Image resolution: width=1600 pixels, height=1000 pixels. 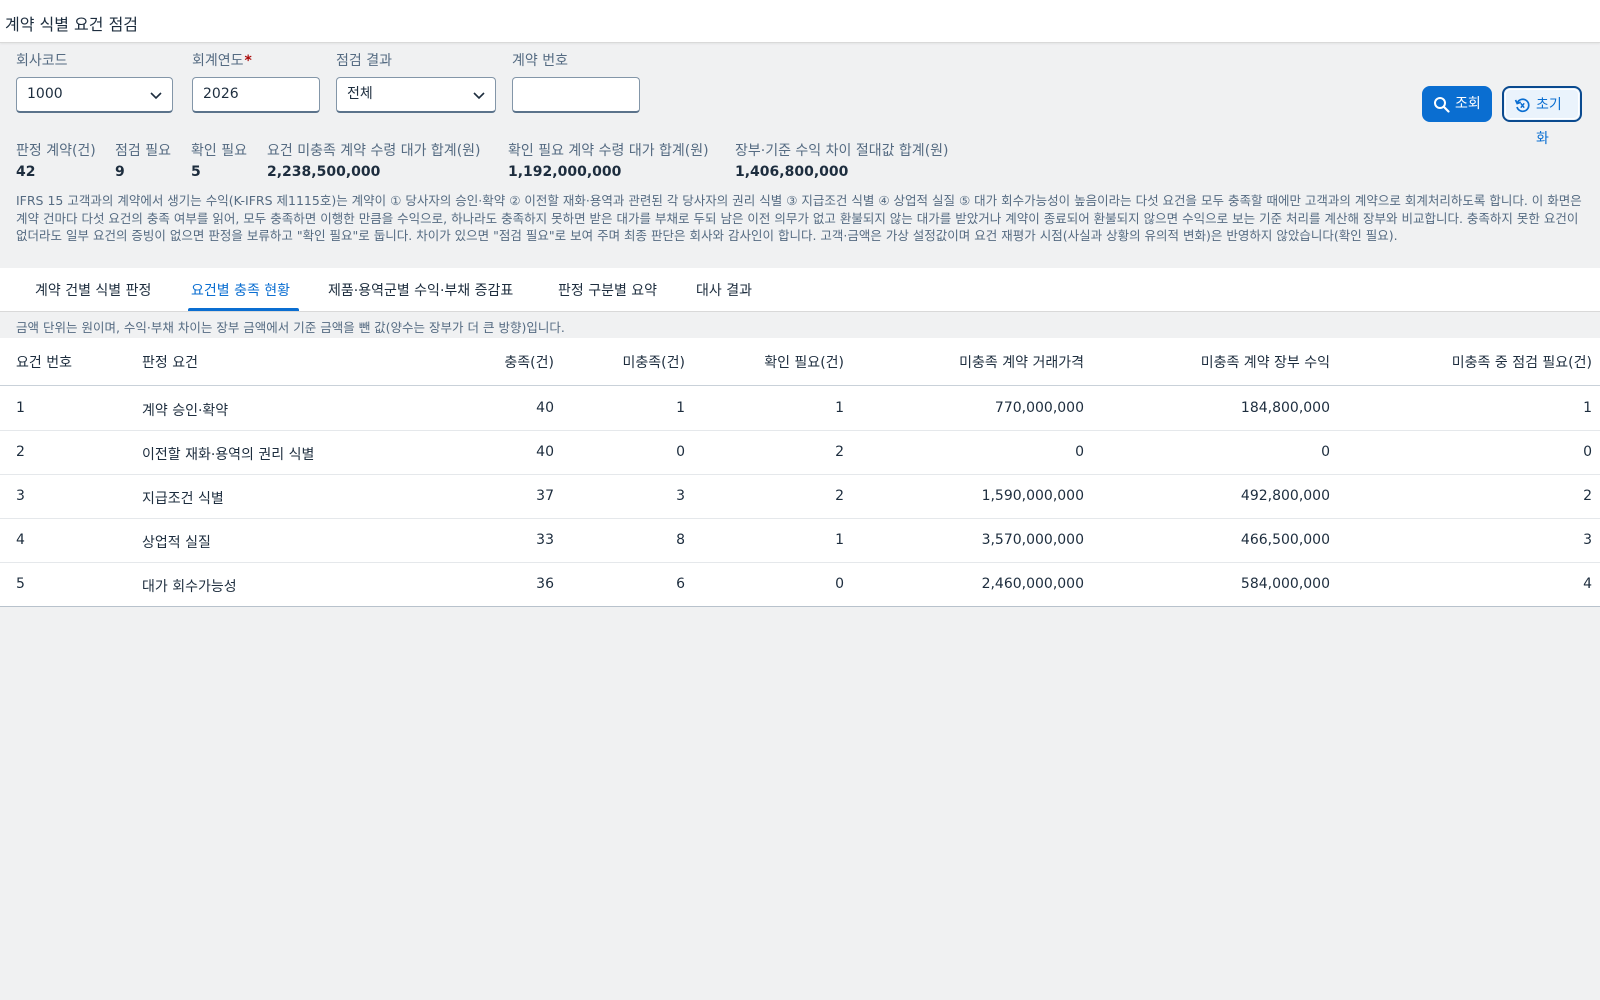 I want to click on cell-req-no: 1, so click(x=20, y=408).